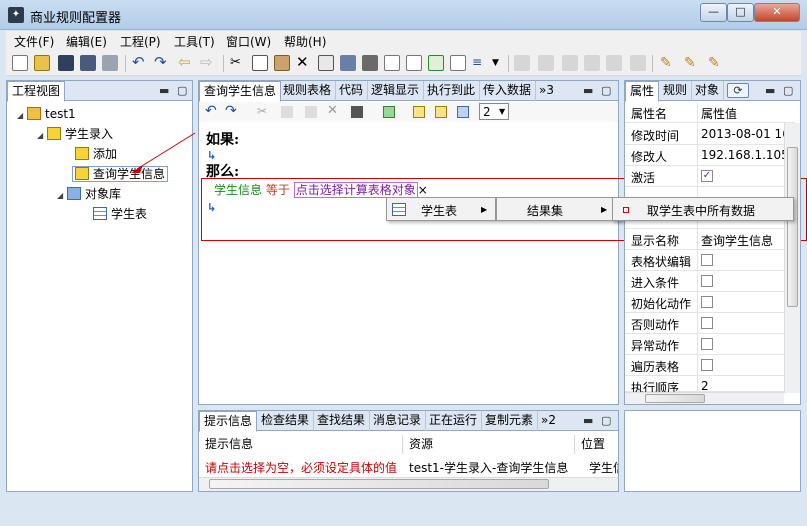 This screenshot has width=807, height=526. What do you see at coordinates (738, 90) in the screenshot?
I see `sync-icon: ⟳` at bounding box center [738, 90].